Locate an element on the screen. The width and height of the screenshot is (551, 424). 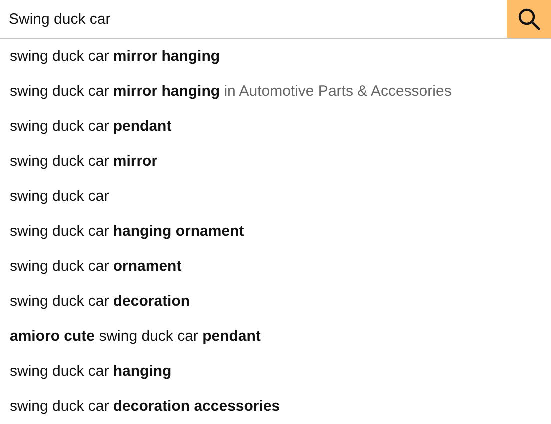
search-button is located at coordinates (529, 19).